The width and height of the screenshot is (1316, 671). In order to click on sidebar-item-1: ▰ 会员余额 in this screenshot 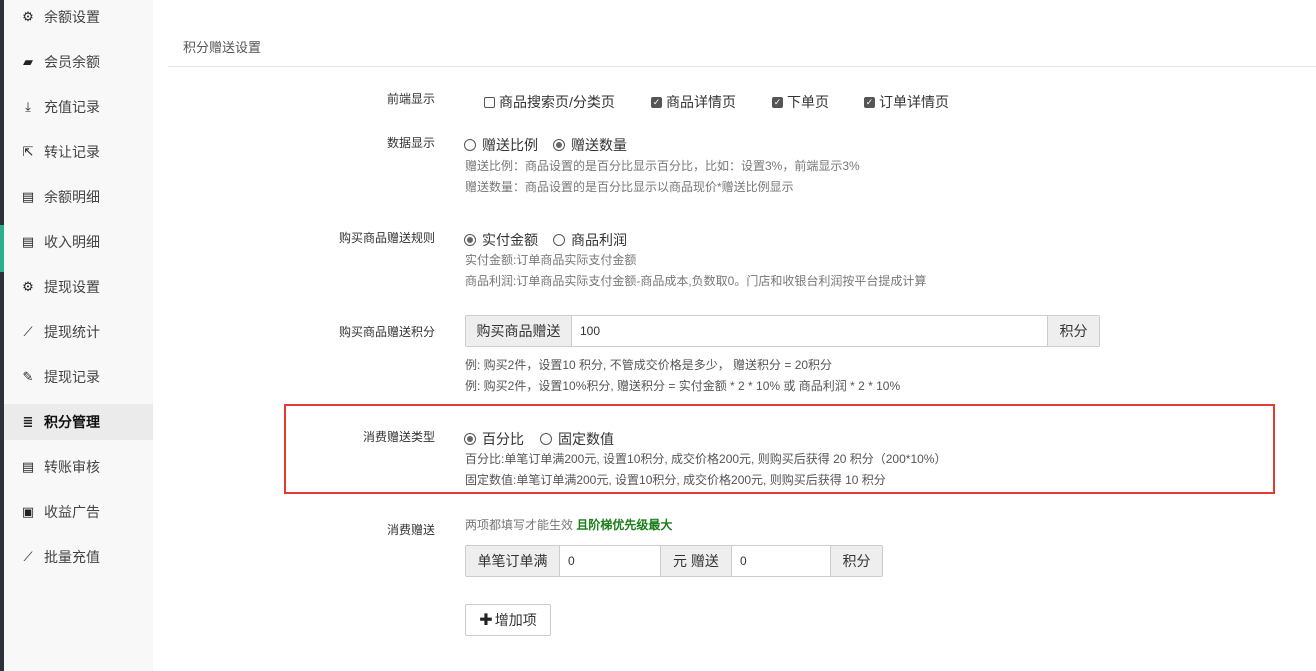, I will do `click(78, 62)`.